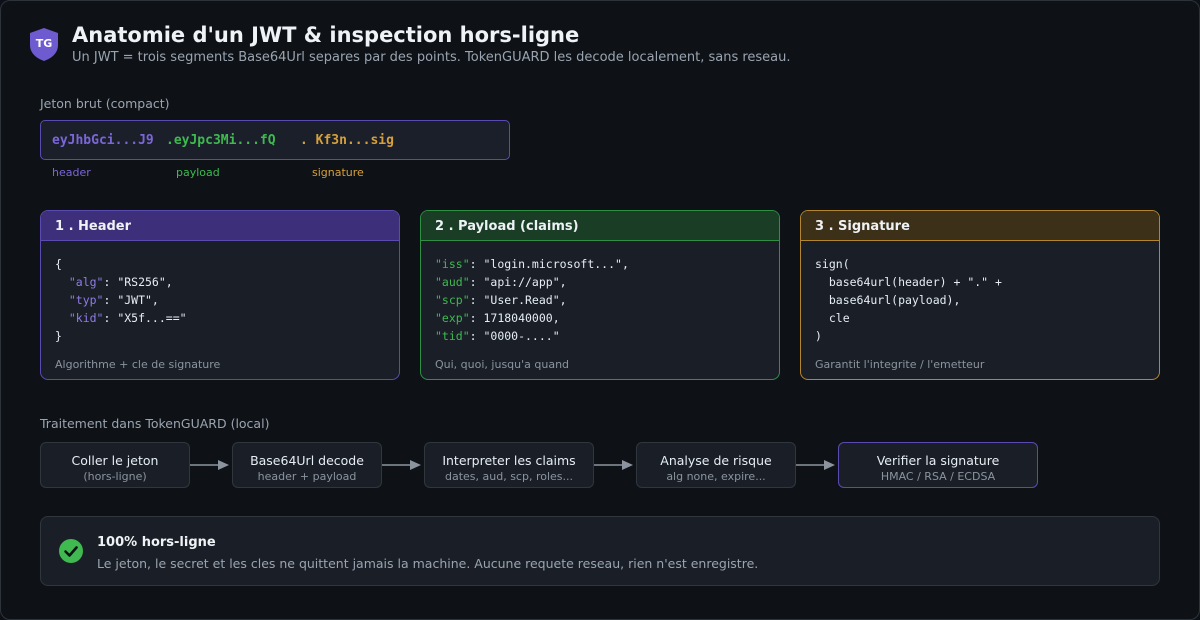 The height and width of the screenshot is (620, 1200). I want to click on step-subtitle: HMAC / RSA / ECDSA, so click(938, 476).